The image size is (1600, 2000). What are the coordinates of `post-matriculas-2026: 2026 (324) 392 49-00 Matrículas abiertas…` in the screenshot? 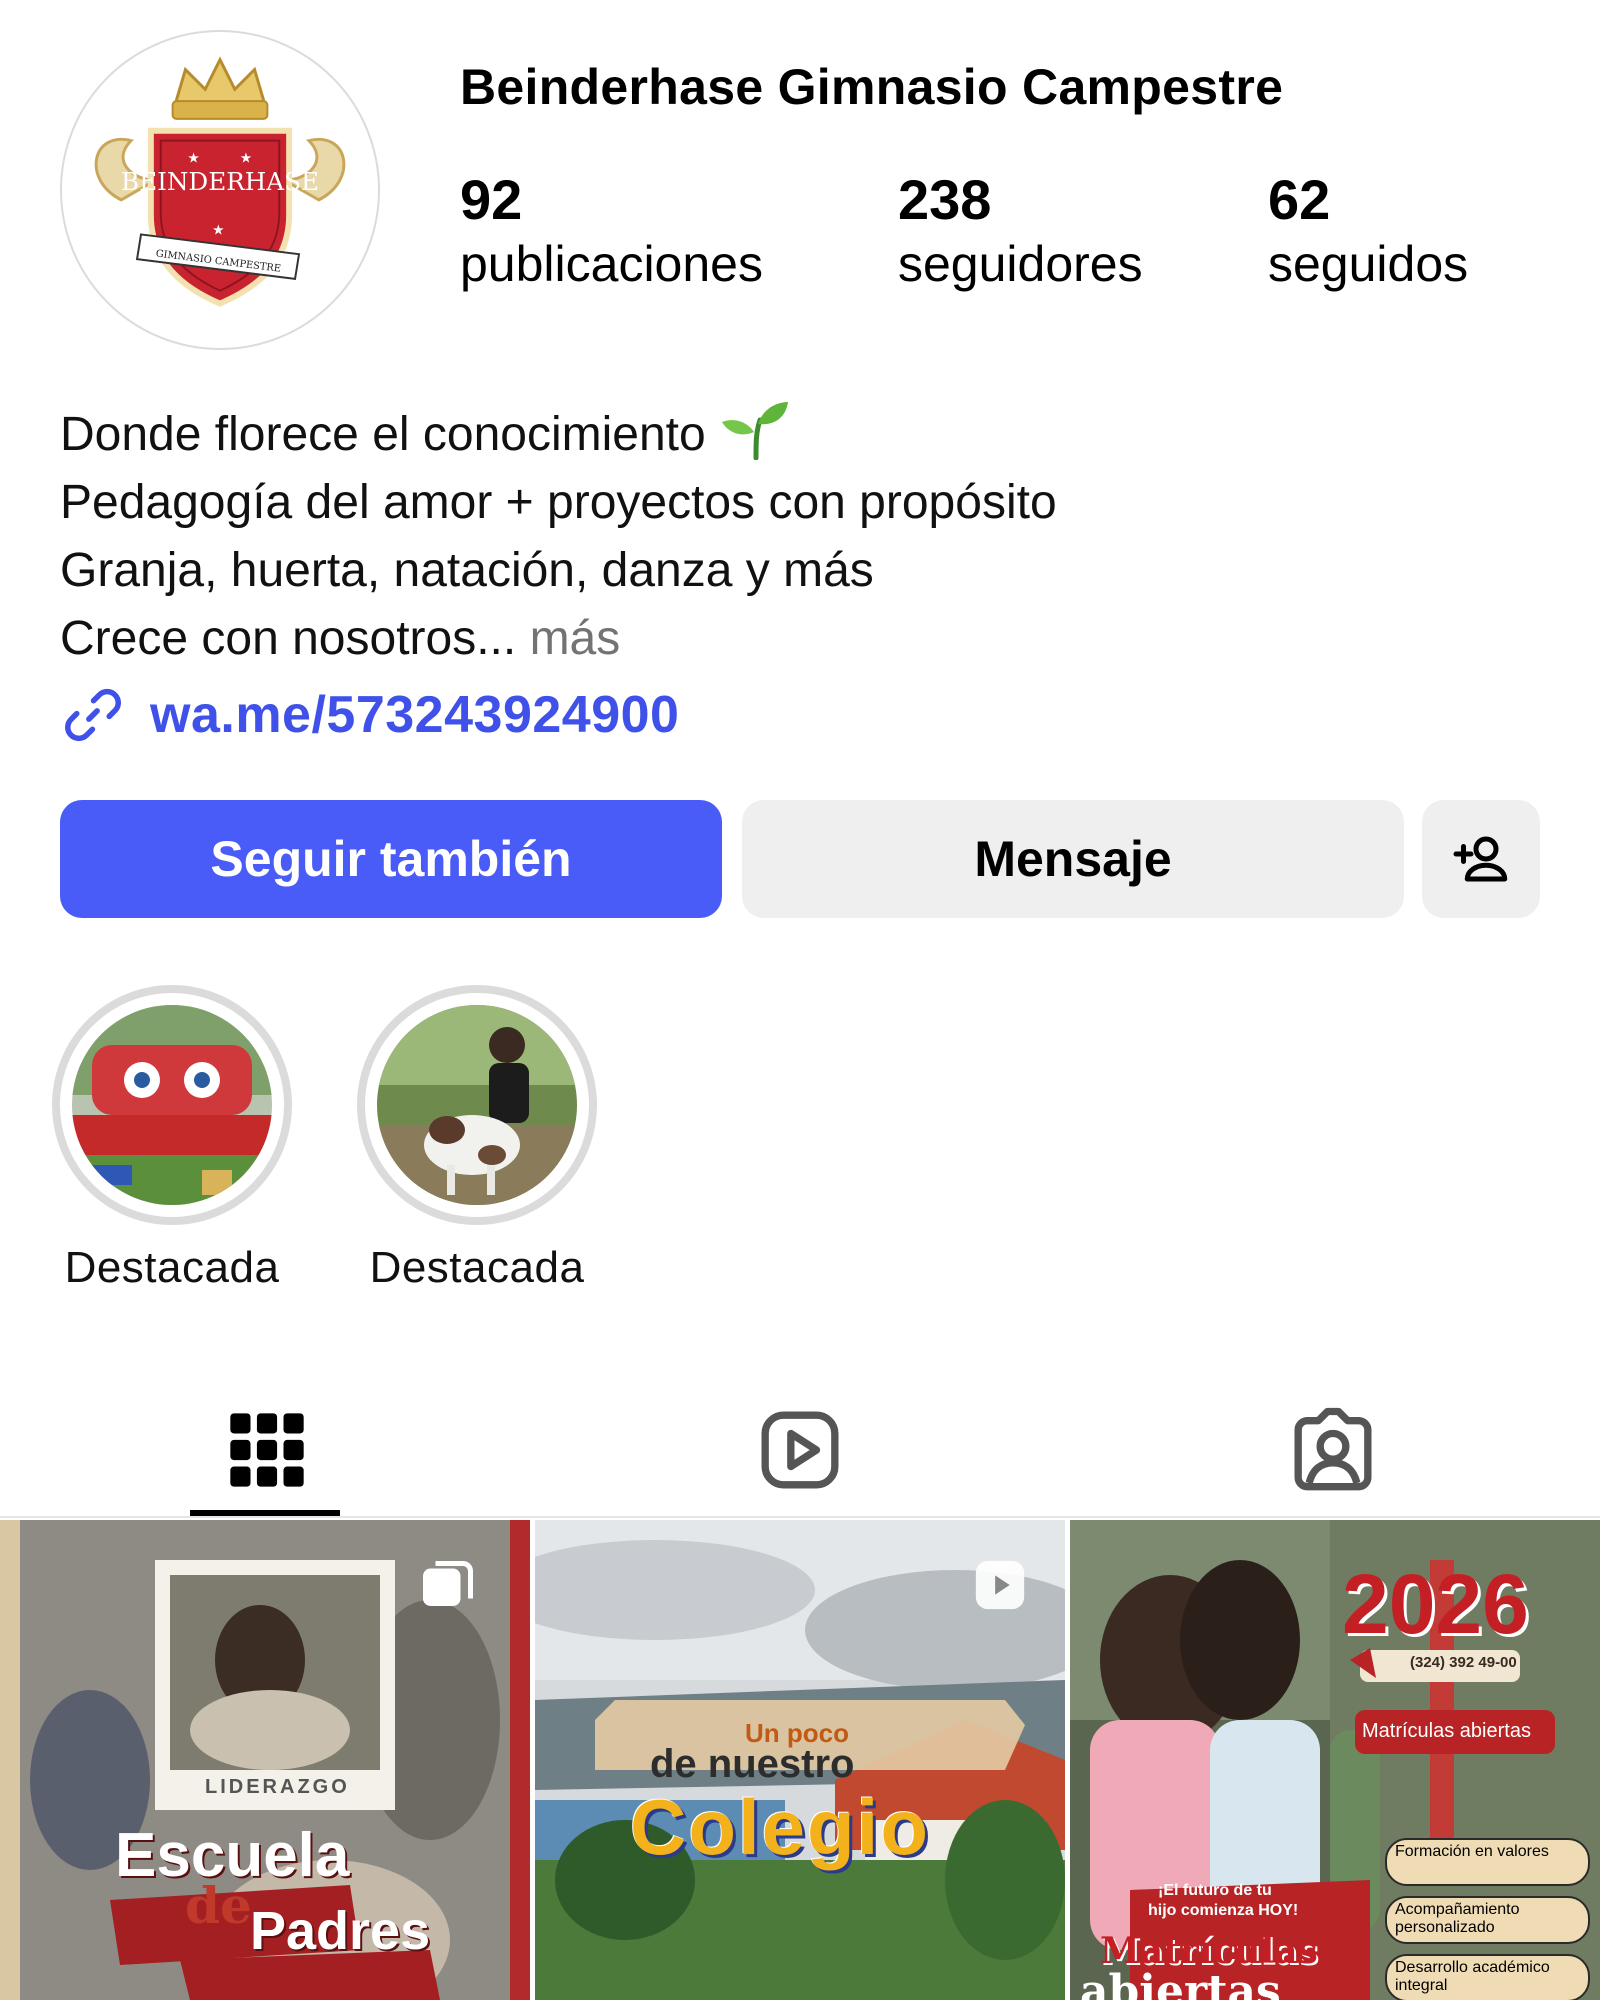 It's located at (1335, 1760).